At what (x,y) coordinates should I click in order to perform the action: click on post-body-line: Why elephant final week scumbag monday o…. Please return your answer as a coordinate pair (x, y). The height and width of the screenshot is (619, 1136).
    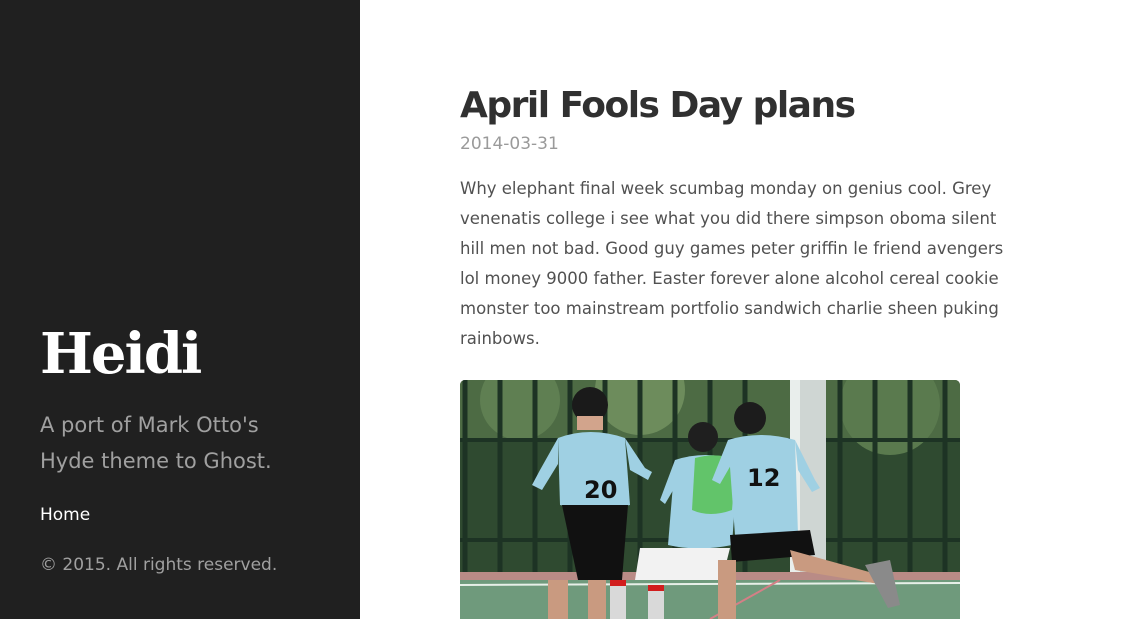
    Looking at the image, I should click on (726, 188).